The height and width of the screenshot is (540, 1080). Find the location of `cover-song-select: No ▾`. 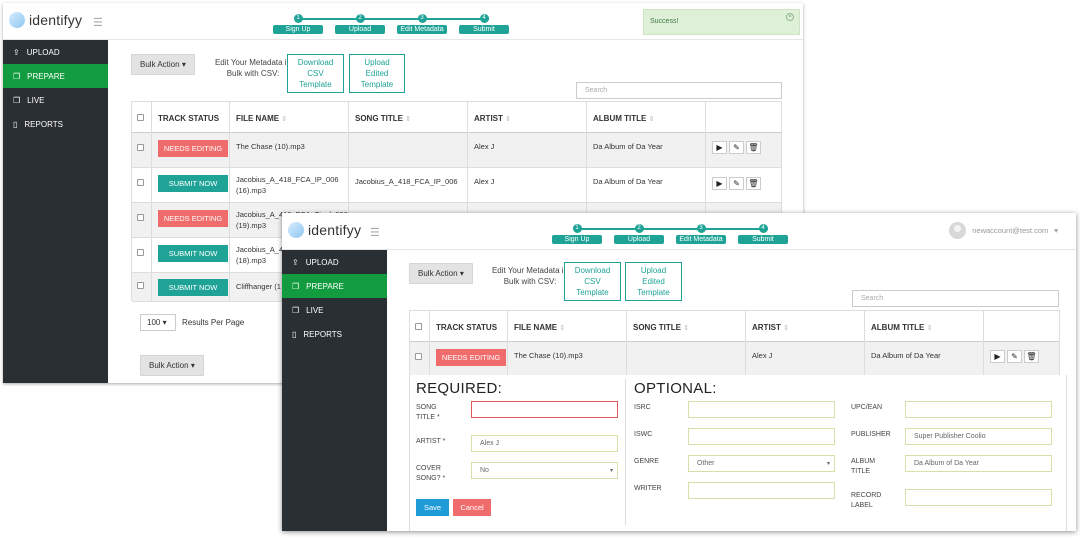

cover-song-select: No ▾ is located at coordinates (544, 470).